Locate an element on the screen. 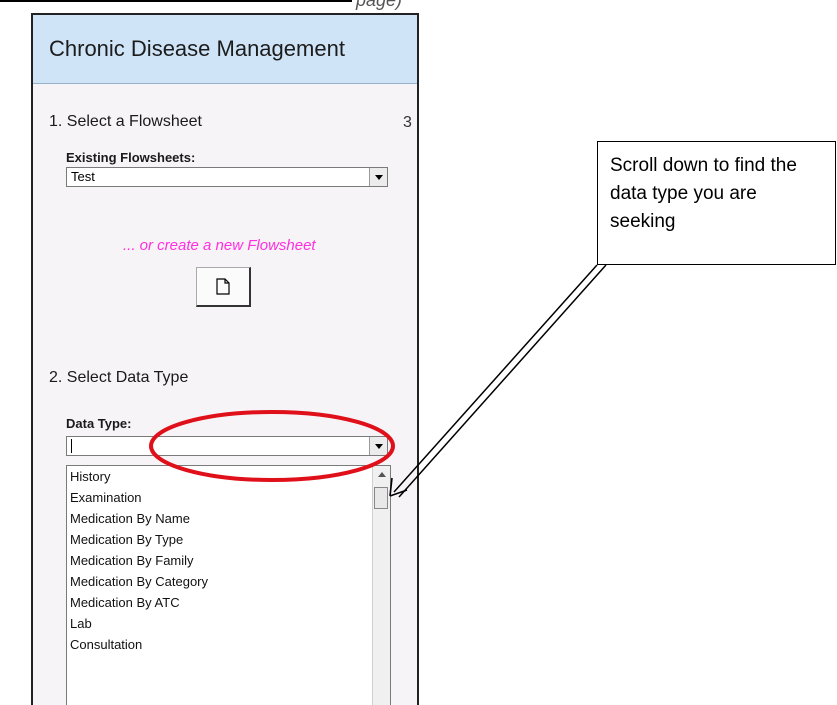 The width and height of the screenshot is (837, 705). panel-title: Chronic Disease Management is located at coordinates (225, 49).